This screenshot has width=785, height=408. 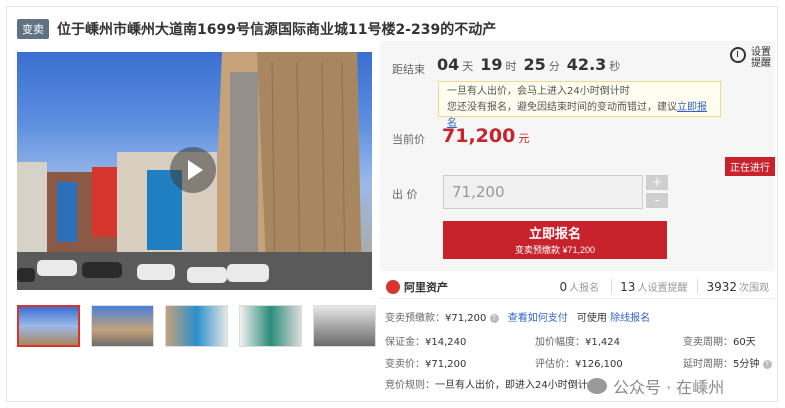 I want to click on deposit-key: 变卖预缴款：, so click(x=415, y=318).